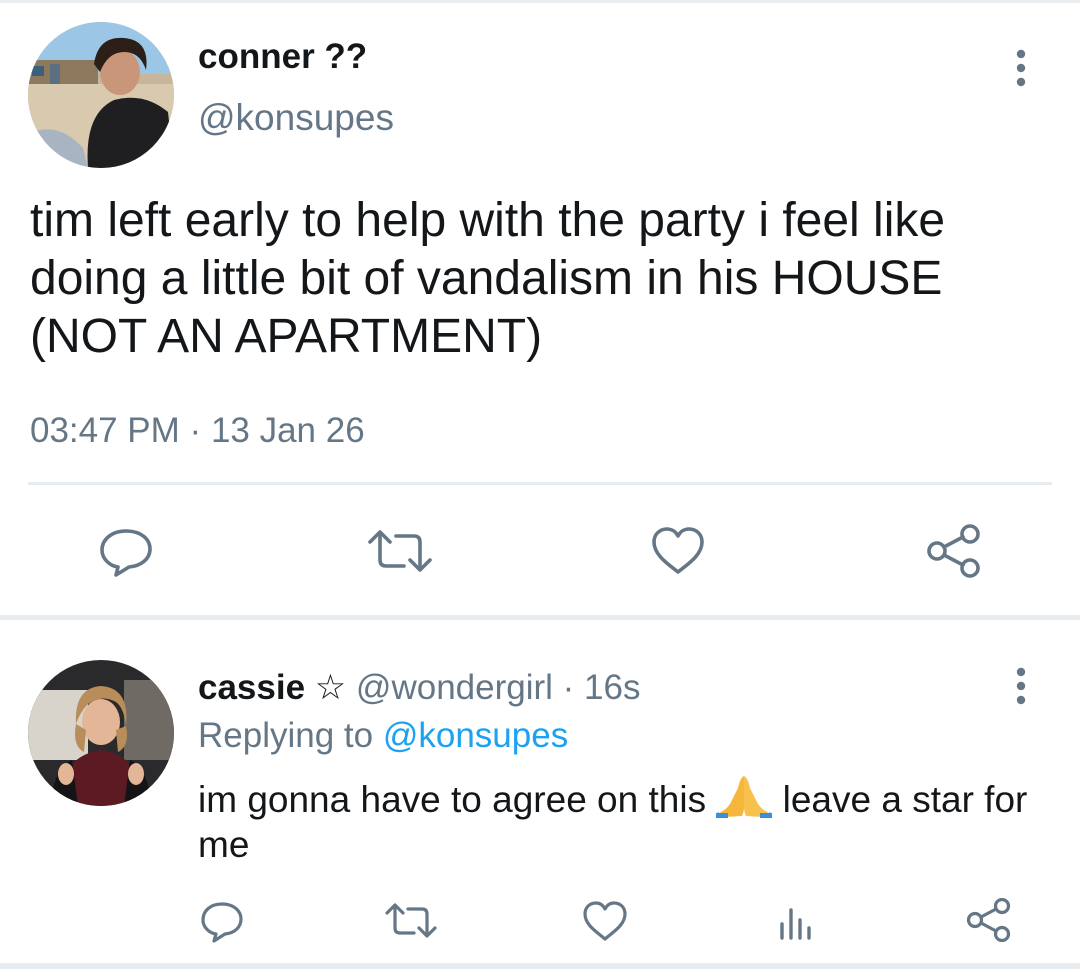 The height and width of the screenshot is (969, 1080). Describe the element at coordinates (796, 922) in the screenshot. I see `stats-icon` at that location.